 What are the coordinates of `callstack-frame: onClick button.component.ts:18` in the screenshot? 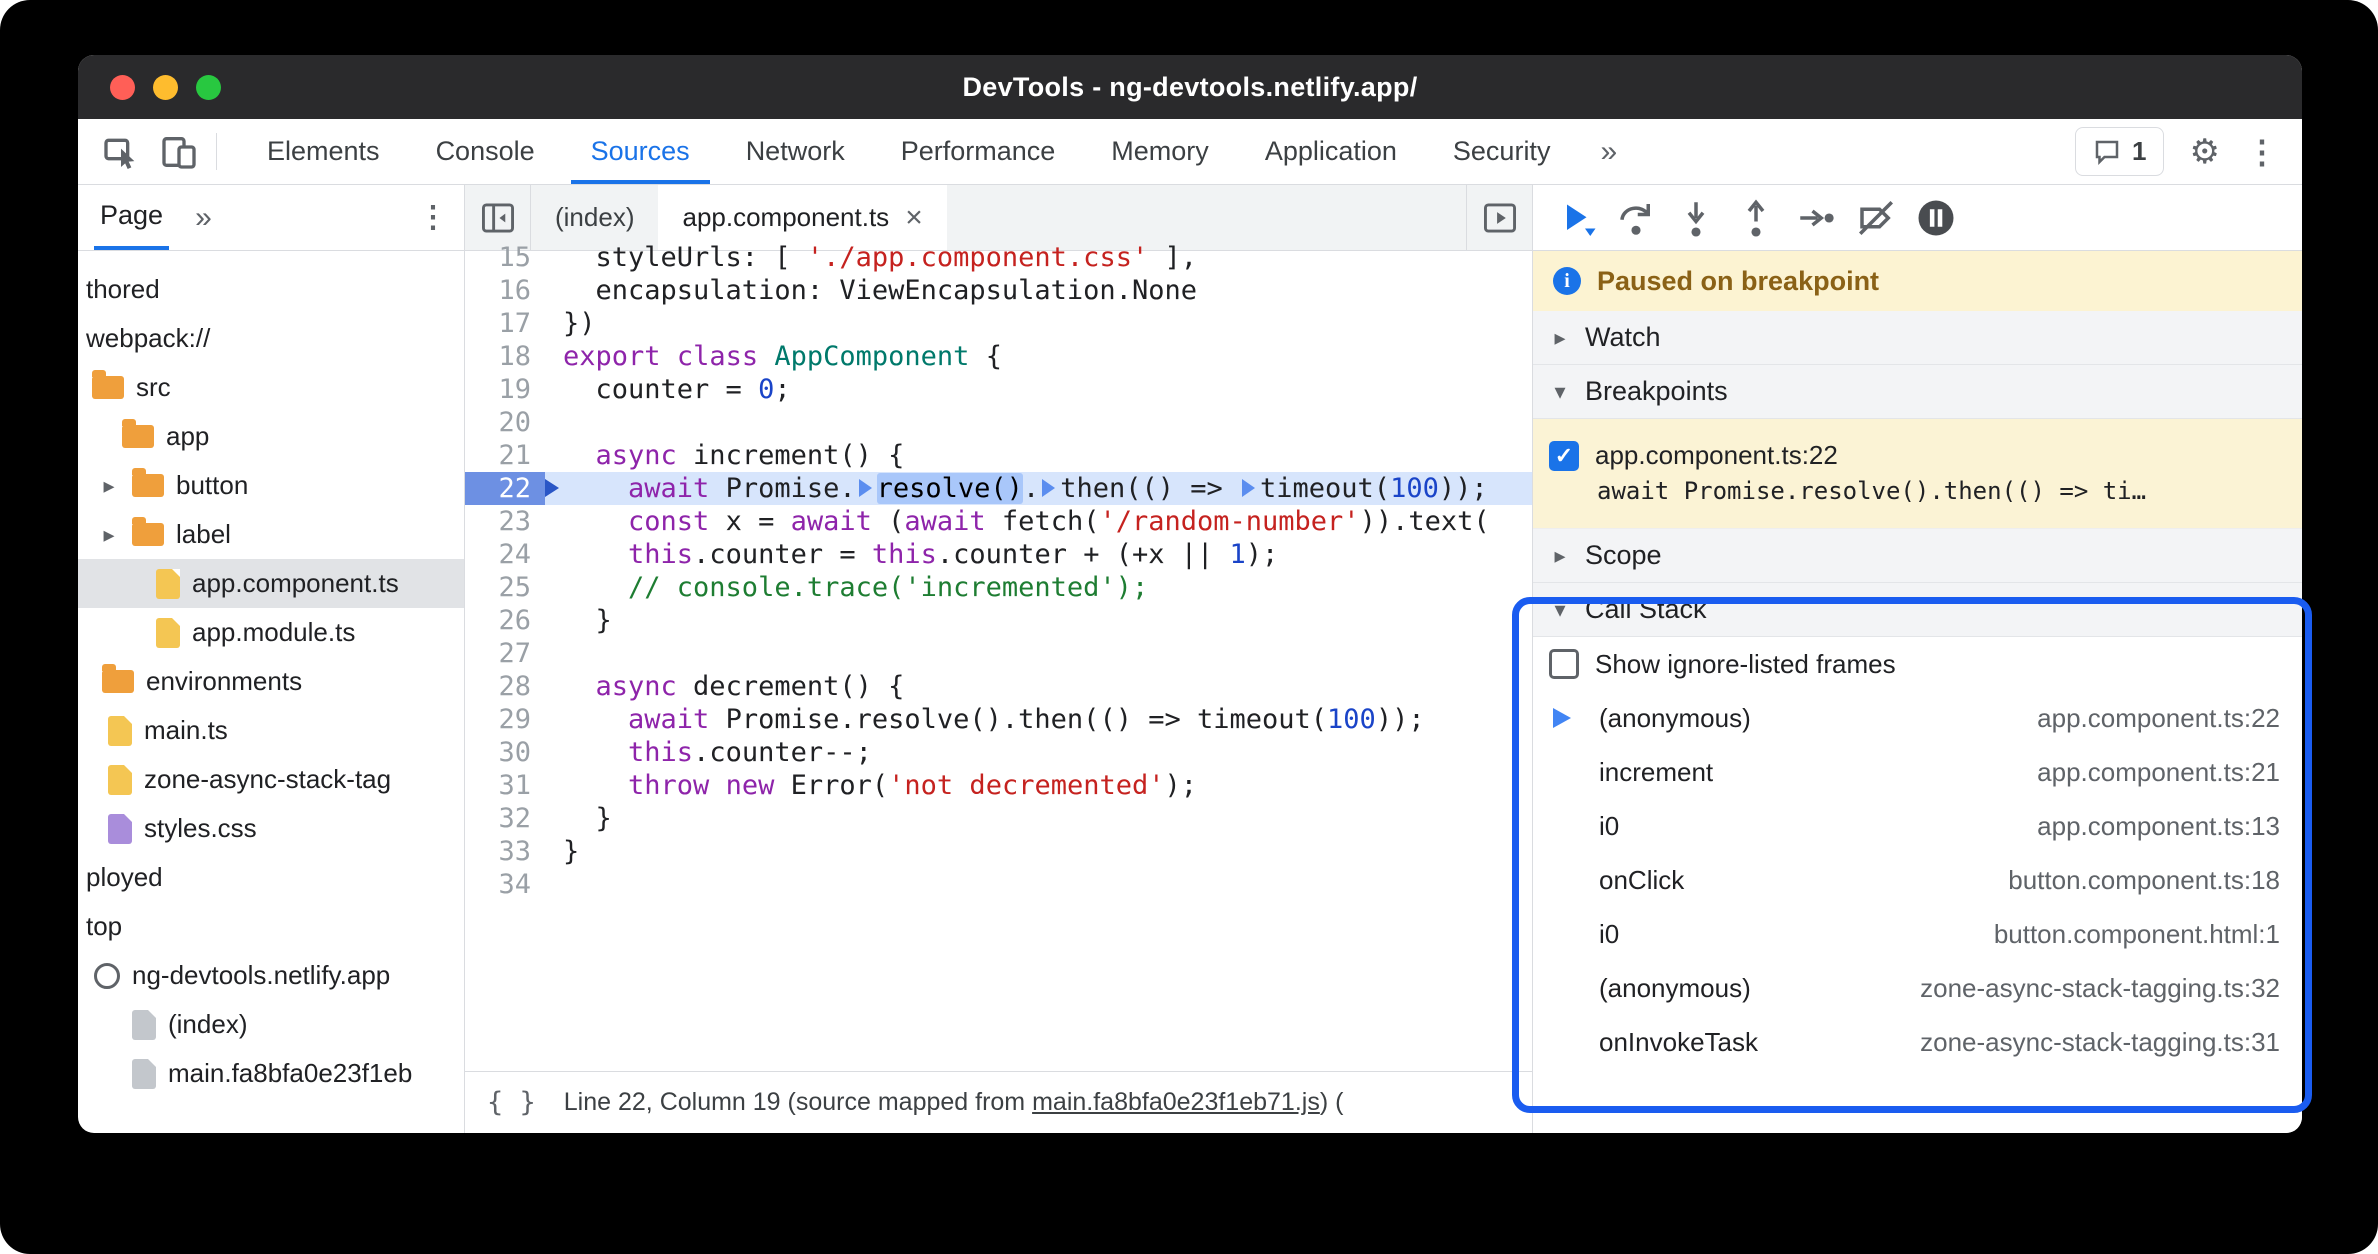 It's located at (1917, 880).